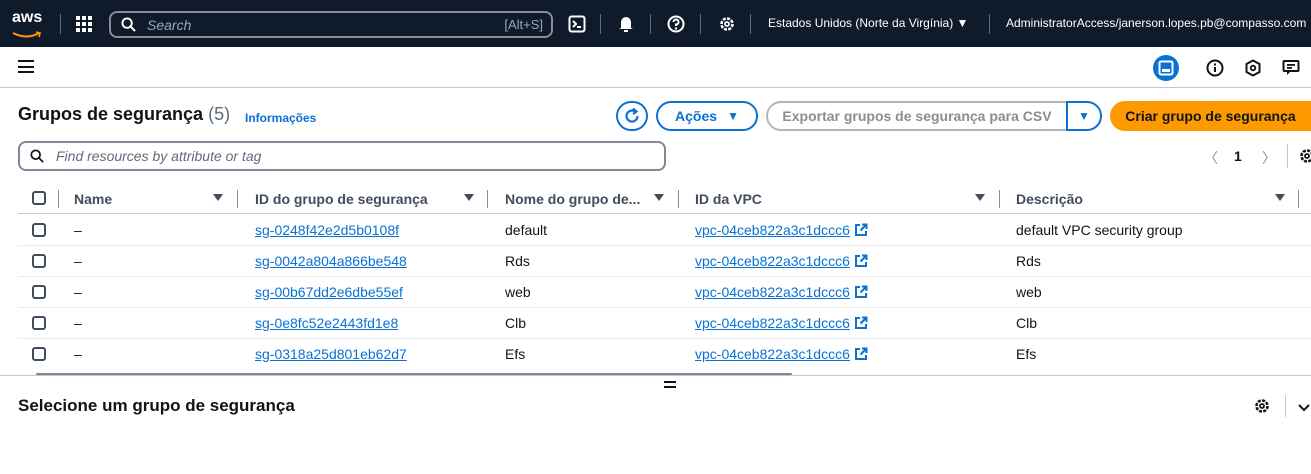 The image size is (1311, 474). What do you see at coordinates (342, 156) in the screenshot?
I see `filter-input: Find resources by attribute or tag` at bounding box center [342, 156].